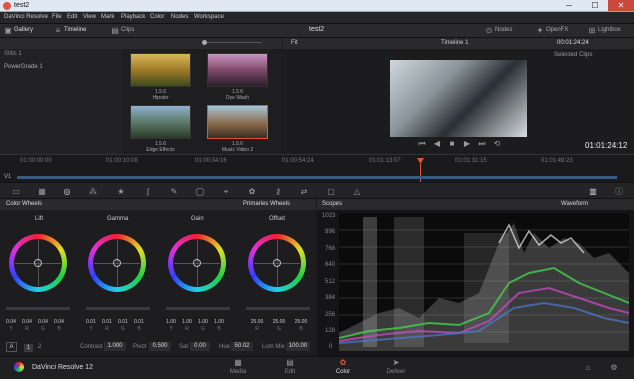 Image resolution: width=634 pixels, height=379 pixels. I want to click on menu-mark: Mark, so click(107, 17).